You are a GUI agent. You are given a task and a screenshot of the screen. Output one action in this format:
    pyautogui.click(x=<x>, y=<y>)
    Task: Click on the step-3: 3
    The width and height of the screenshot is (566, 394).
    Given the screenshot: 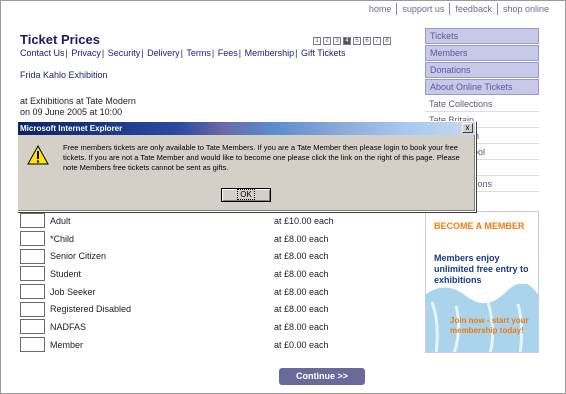 What is the action you would take?
    pyautogui.click(x=337, y=41)
    